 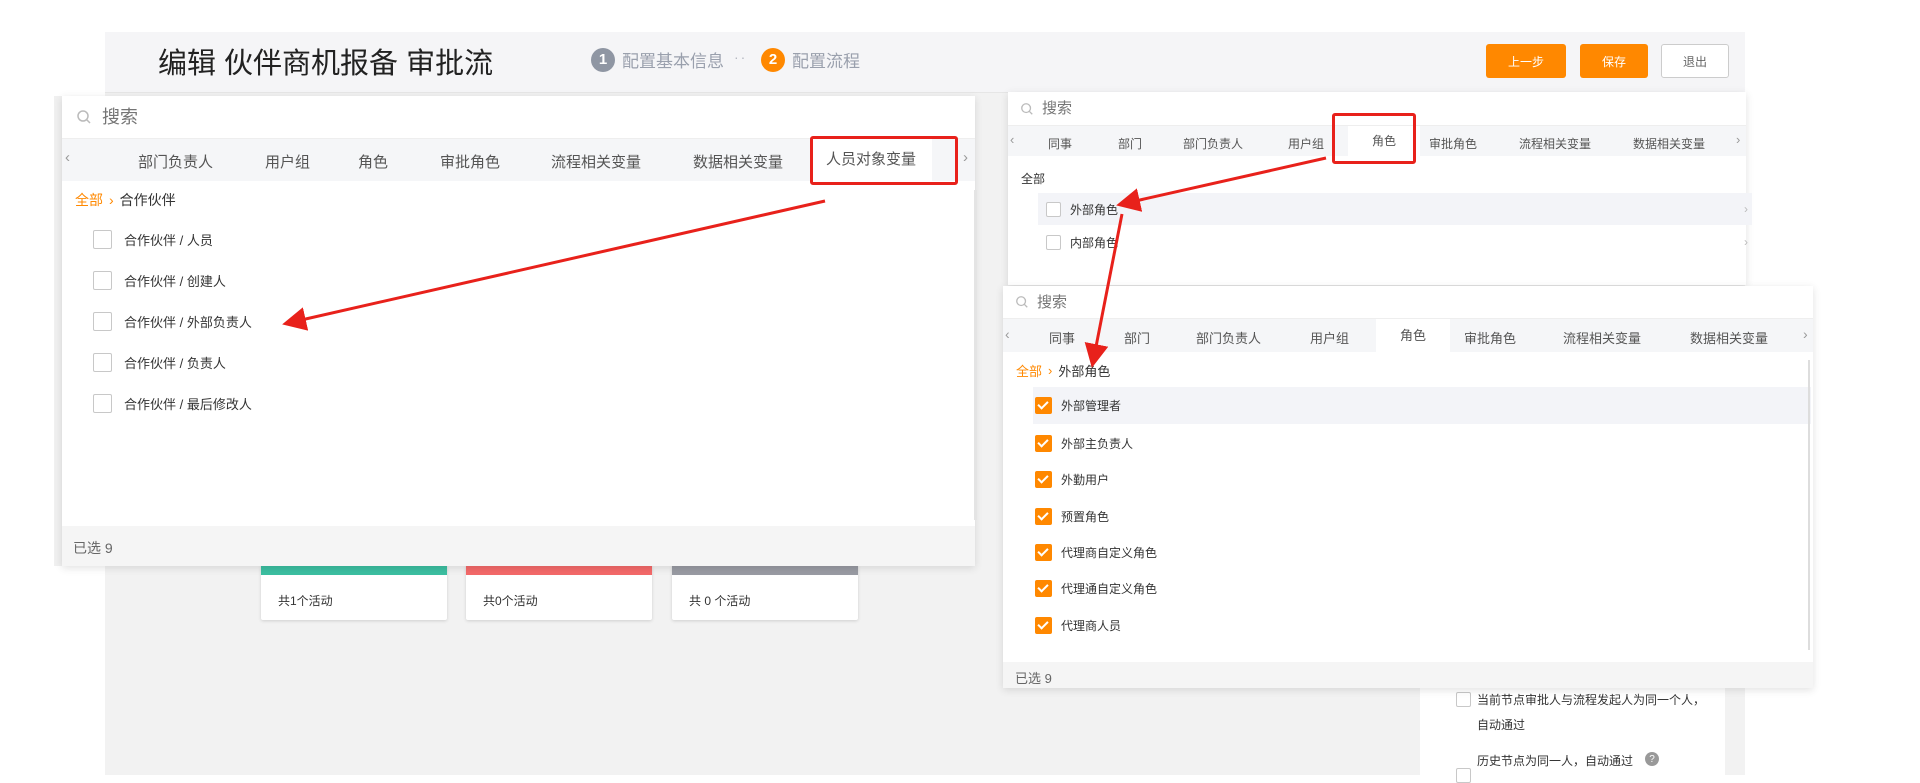 What do you see at coordinates (1104, 290) in the screenshot?
I see `arrow-to-external-role-list` at bounding box center [1104, 290].